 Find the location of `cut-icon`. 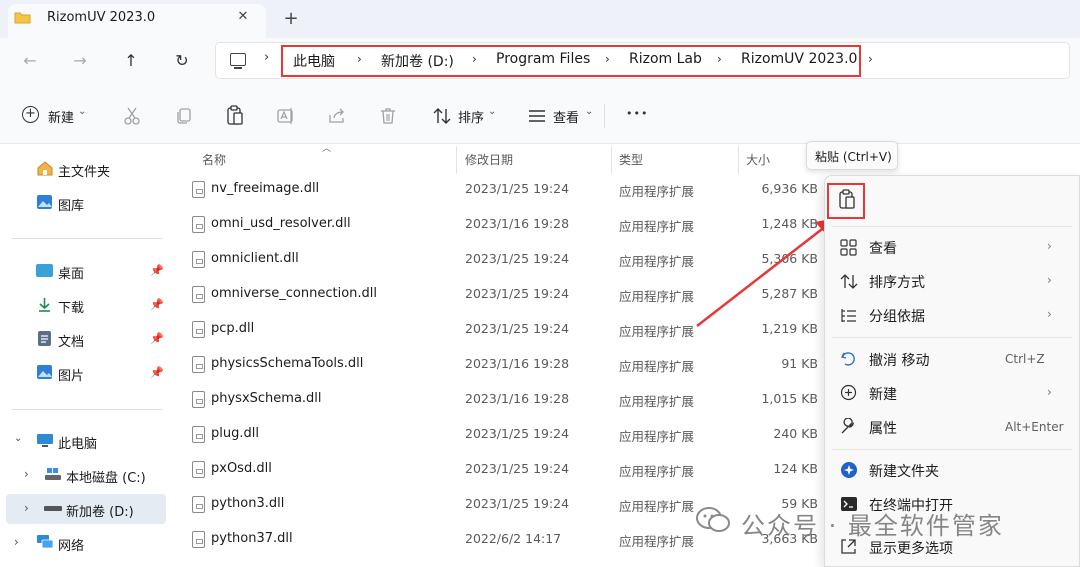

cut-icon is located at coordinates (132, 116).